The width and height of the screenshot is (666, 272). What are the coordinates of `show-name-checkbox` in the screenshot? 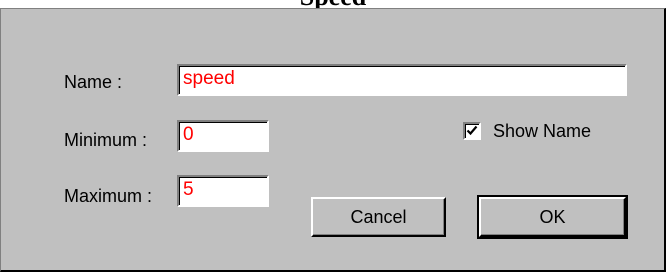 It's located at (472, 131).